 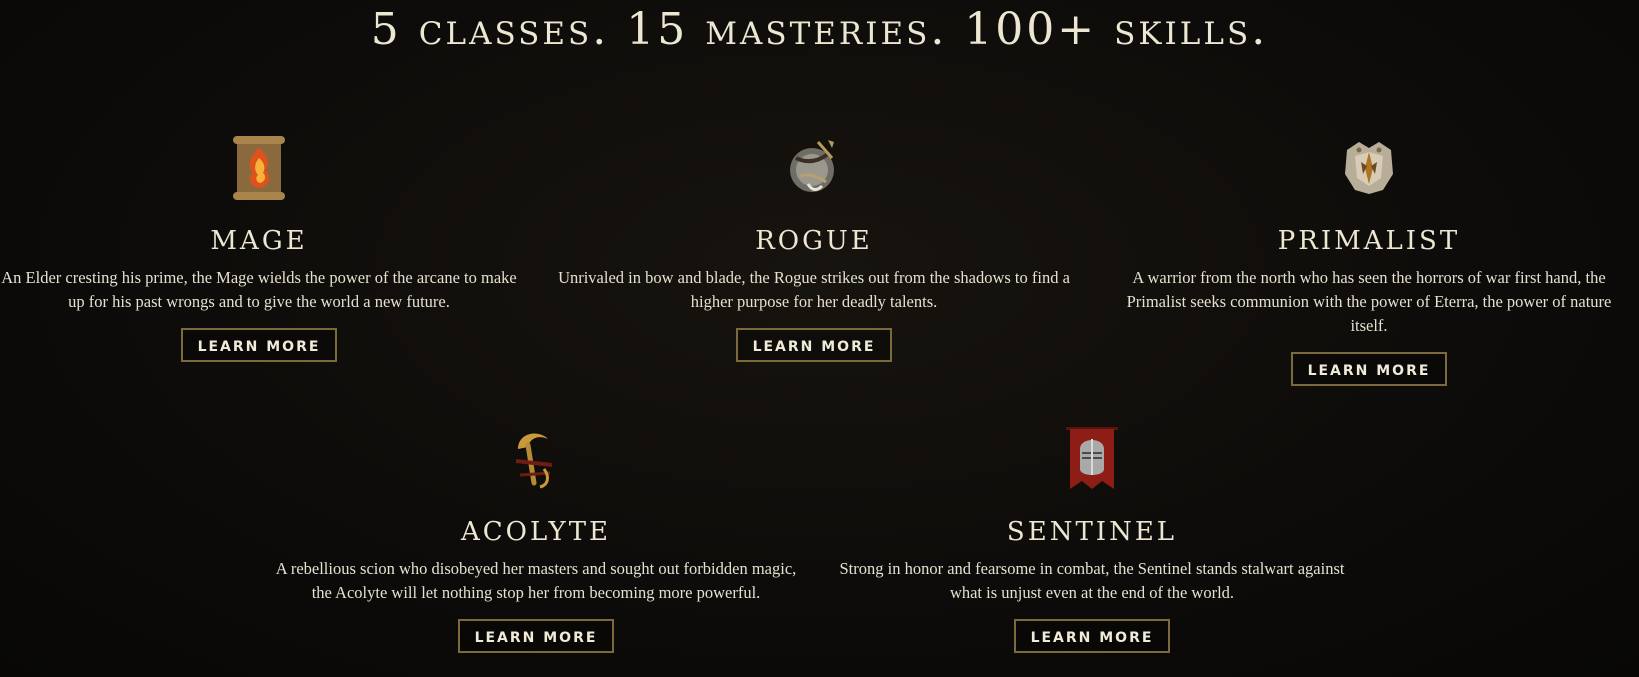 I want to click on learn-more-button-acolyte: LEARN MORE, so click(x=536, y=636).